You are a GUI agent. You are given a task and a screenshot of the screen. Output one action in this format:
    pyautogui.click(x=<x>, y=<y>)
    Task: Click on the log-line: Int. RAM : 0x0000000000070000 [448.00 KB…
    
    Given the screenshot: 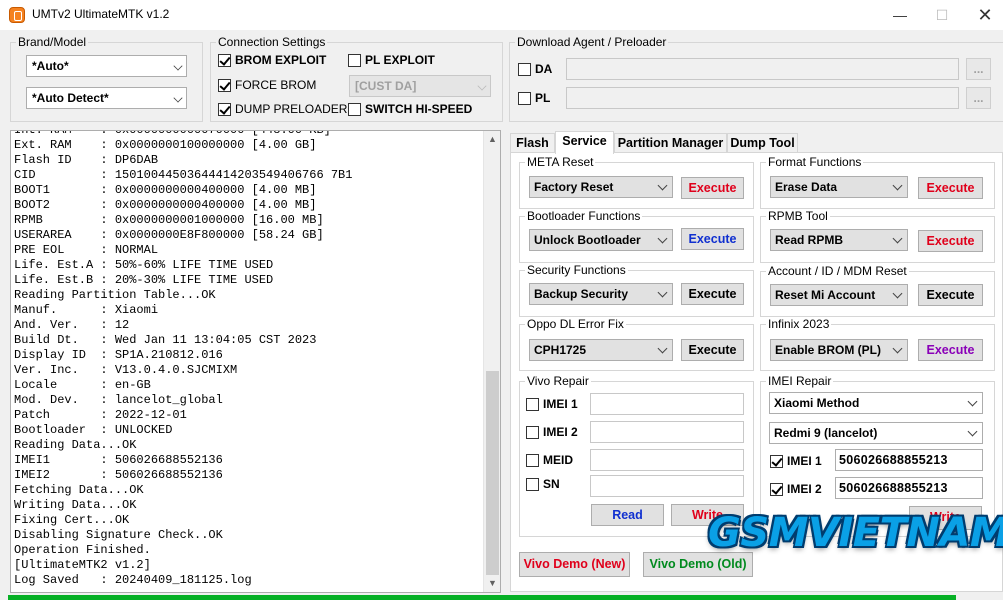 What is the action you would take?
    pyautogui.click(x=172, y=133)
    